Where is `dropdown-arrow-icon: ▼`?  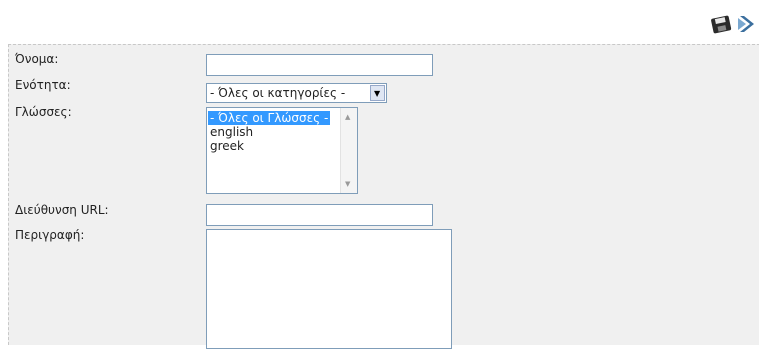 dropdown-arrow-icon: ▼ is located at coordinates (377, 93).